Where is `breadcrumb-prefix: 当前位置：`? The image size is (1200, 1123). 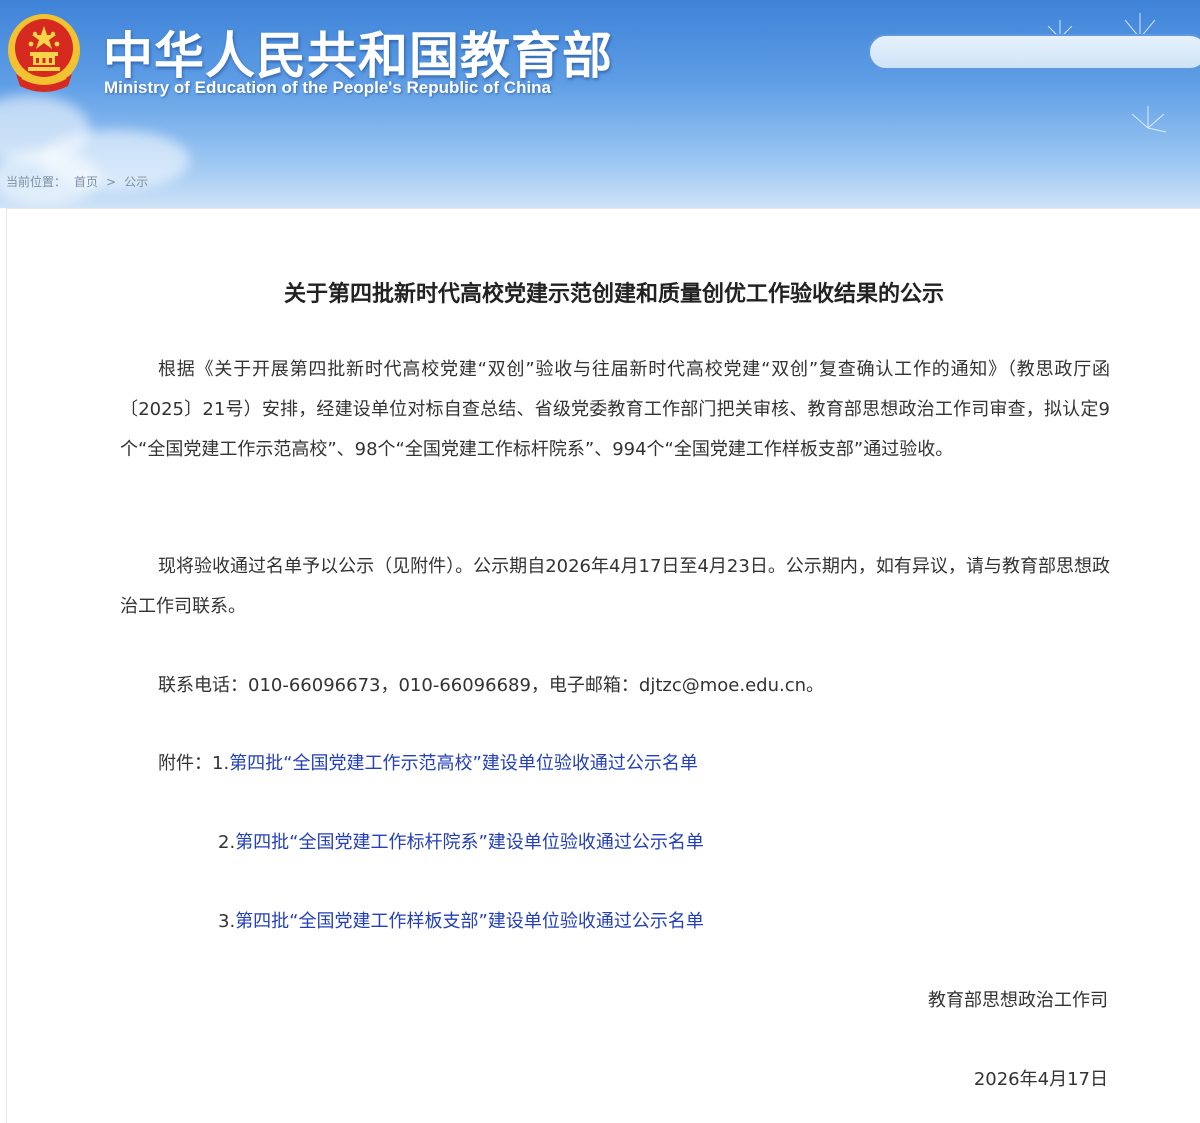
breadcrumb-prefix: 当前位置： is located at coordinates (36, 182).